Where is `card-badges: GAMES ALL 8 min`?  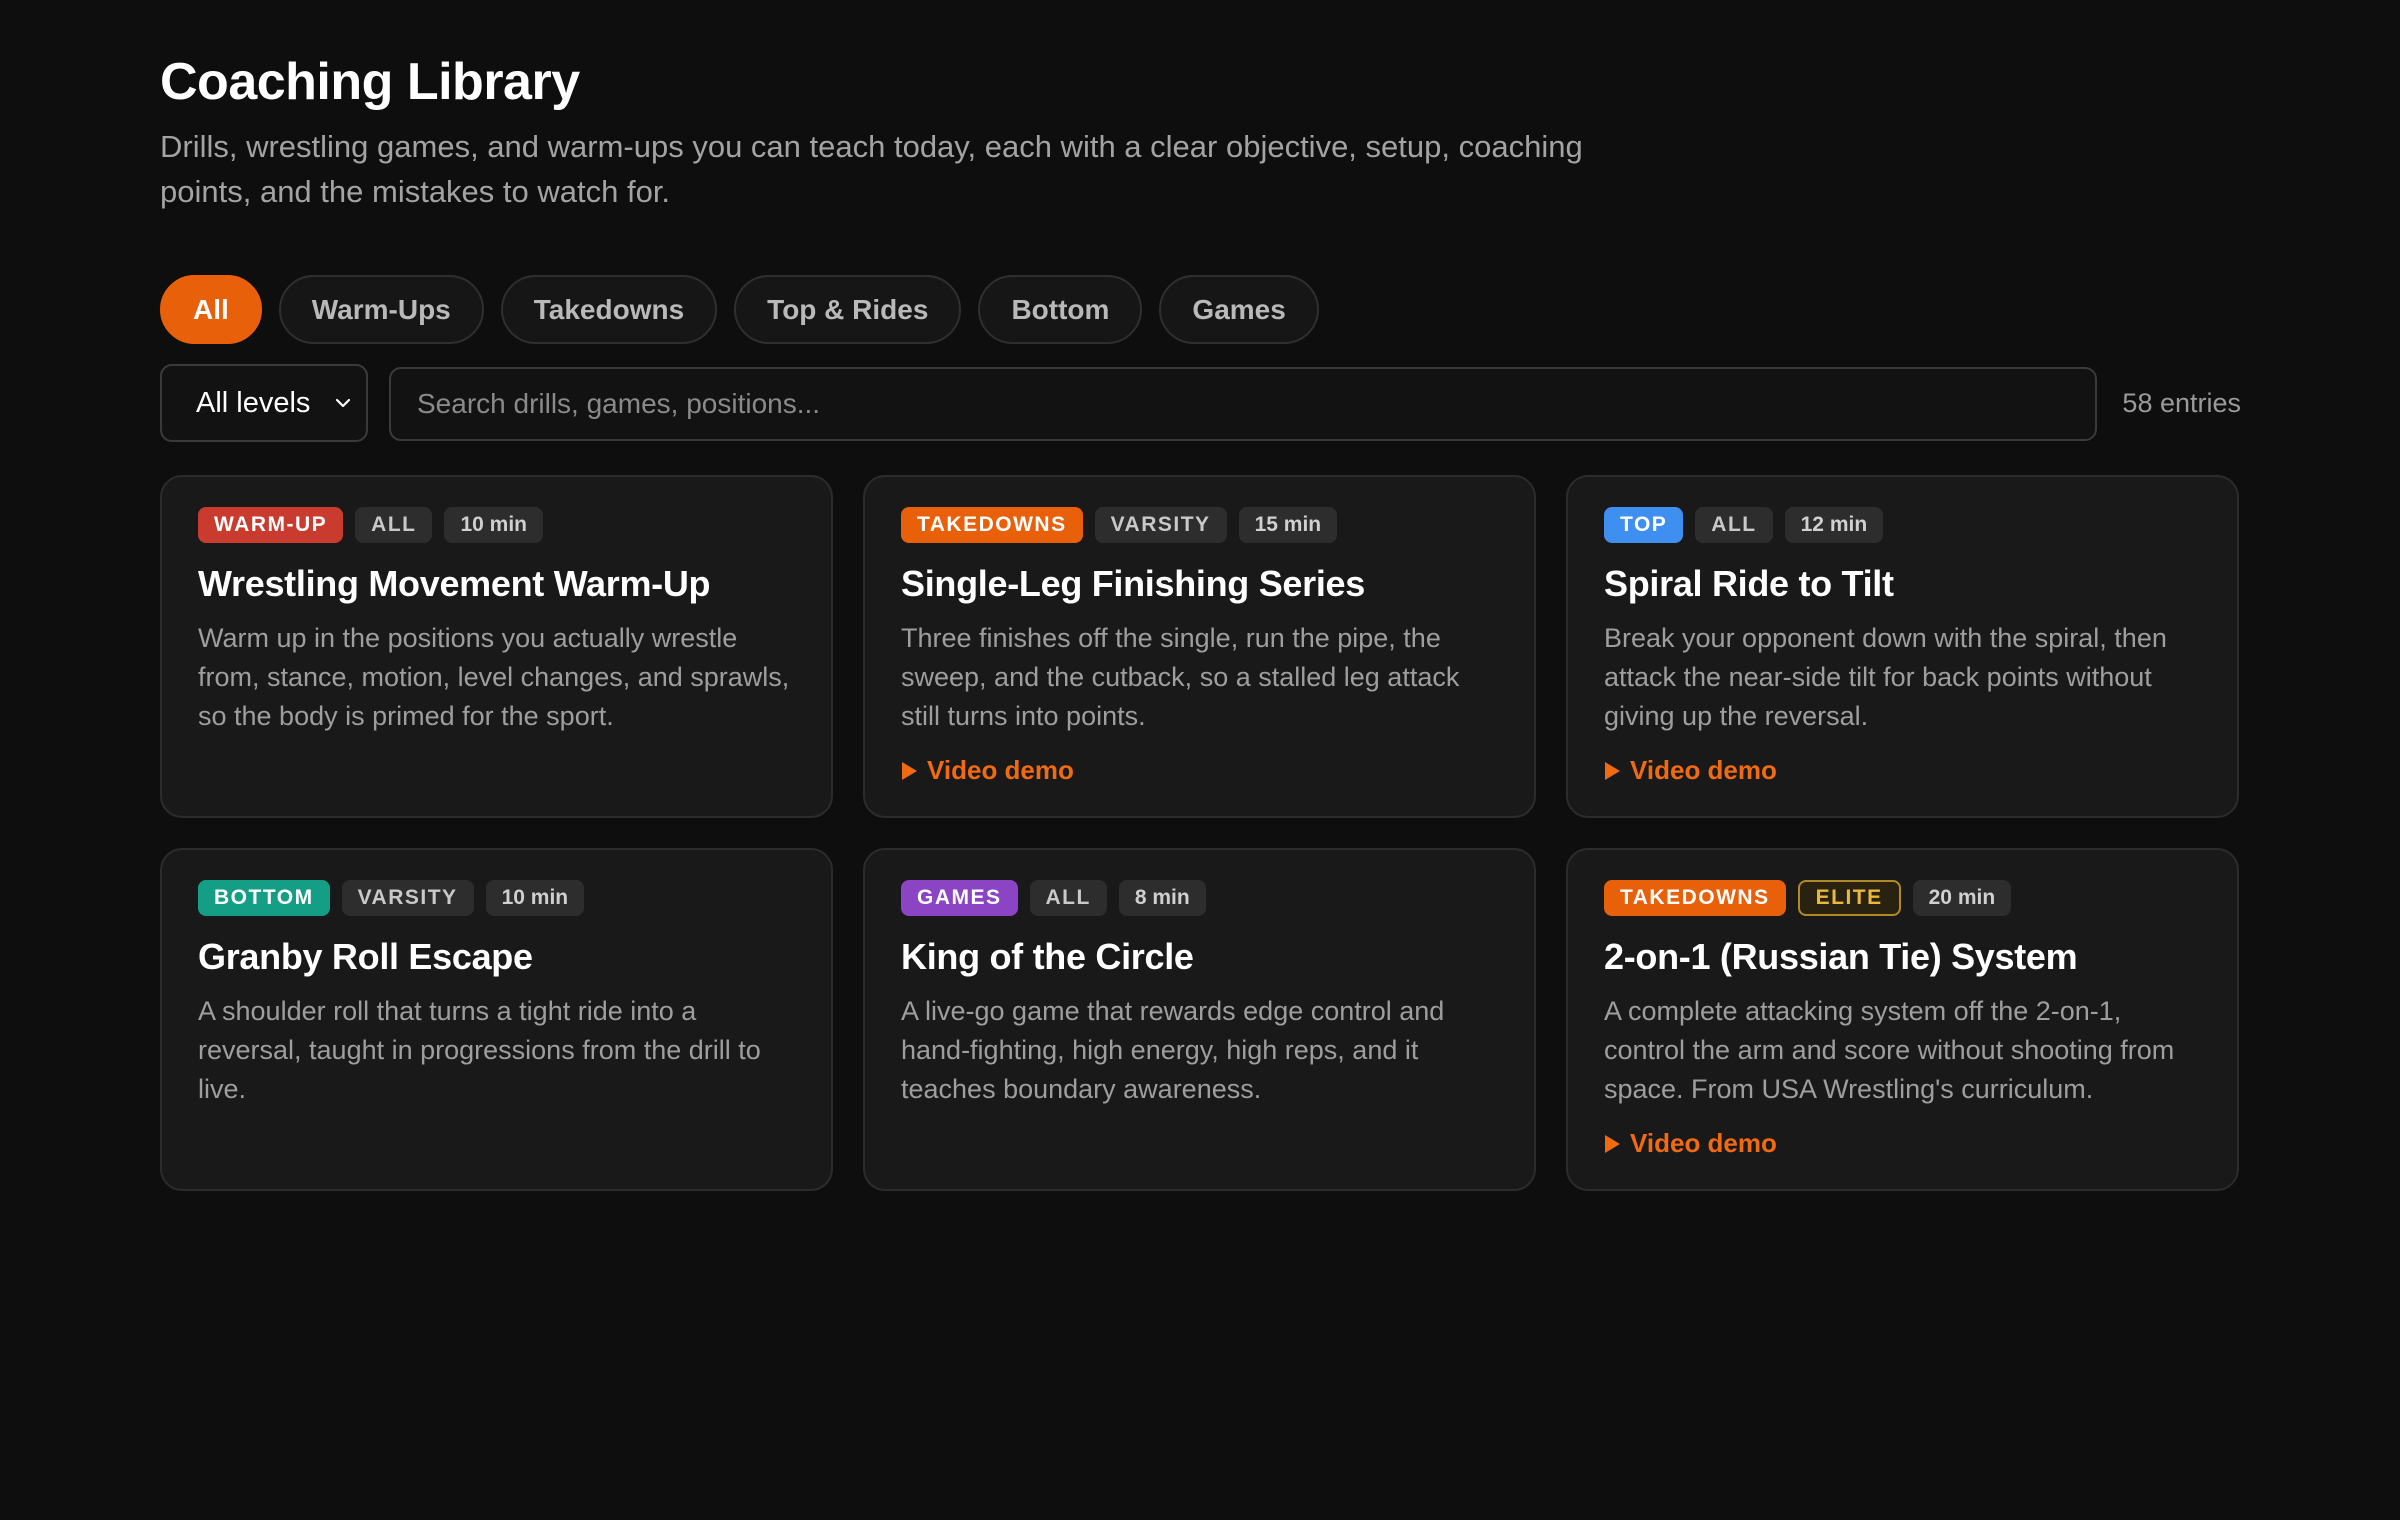 card-badges: GAMES ALL 8 min is located at coordinates (1199, 898).